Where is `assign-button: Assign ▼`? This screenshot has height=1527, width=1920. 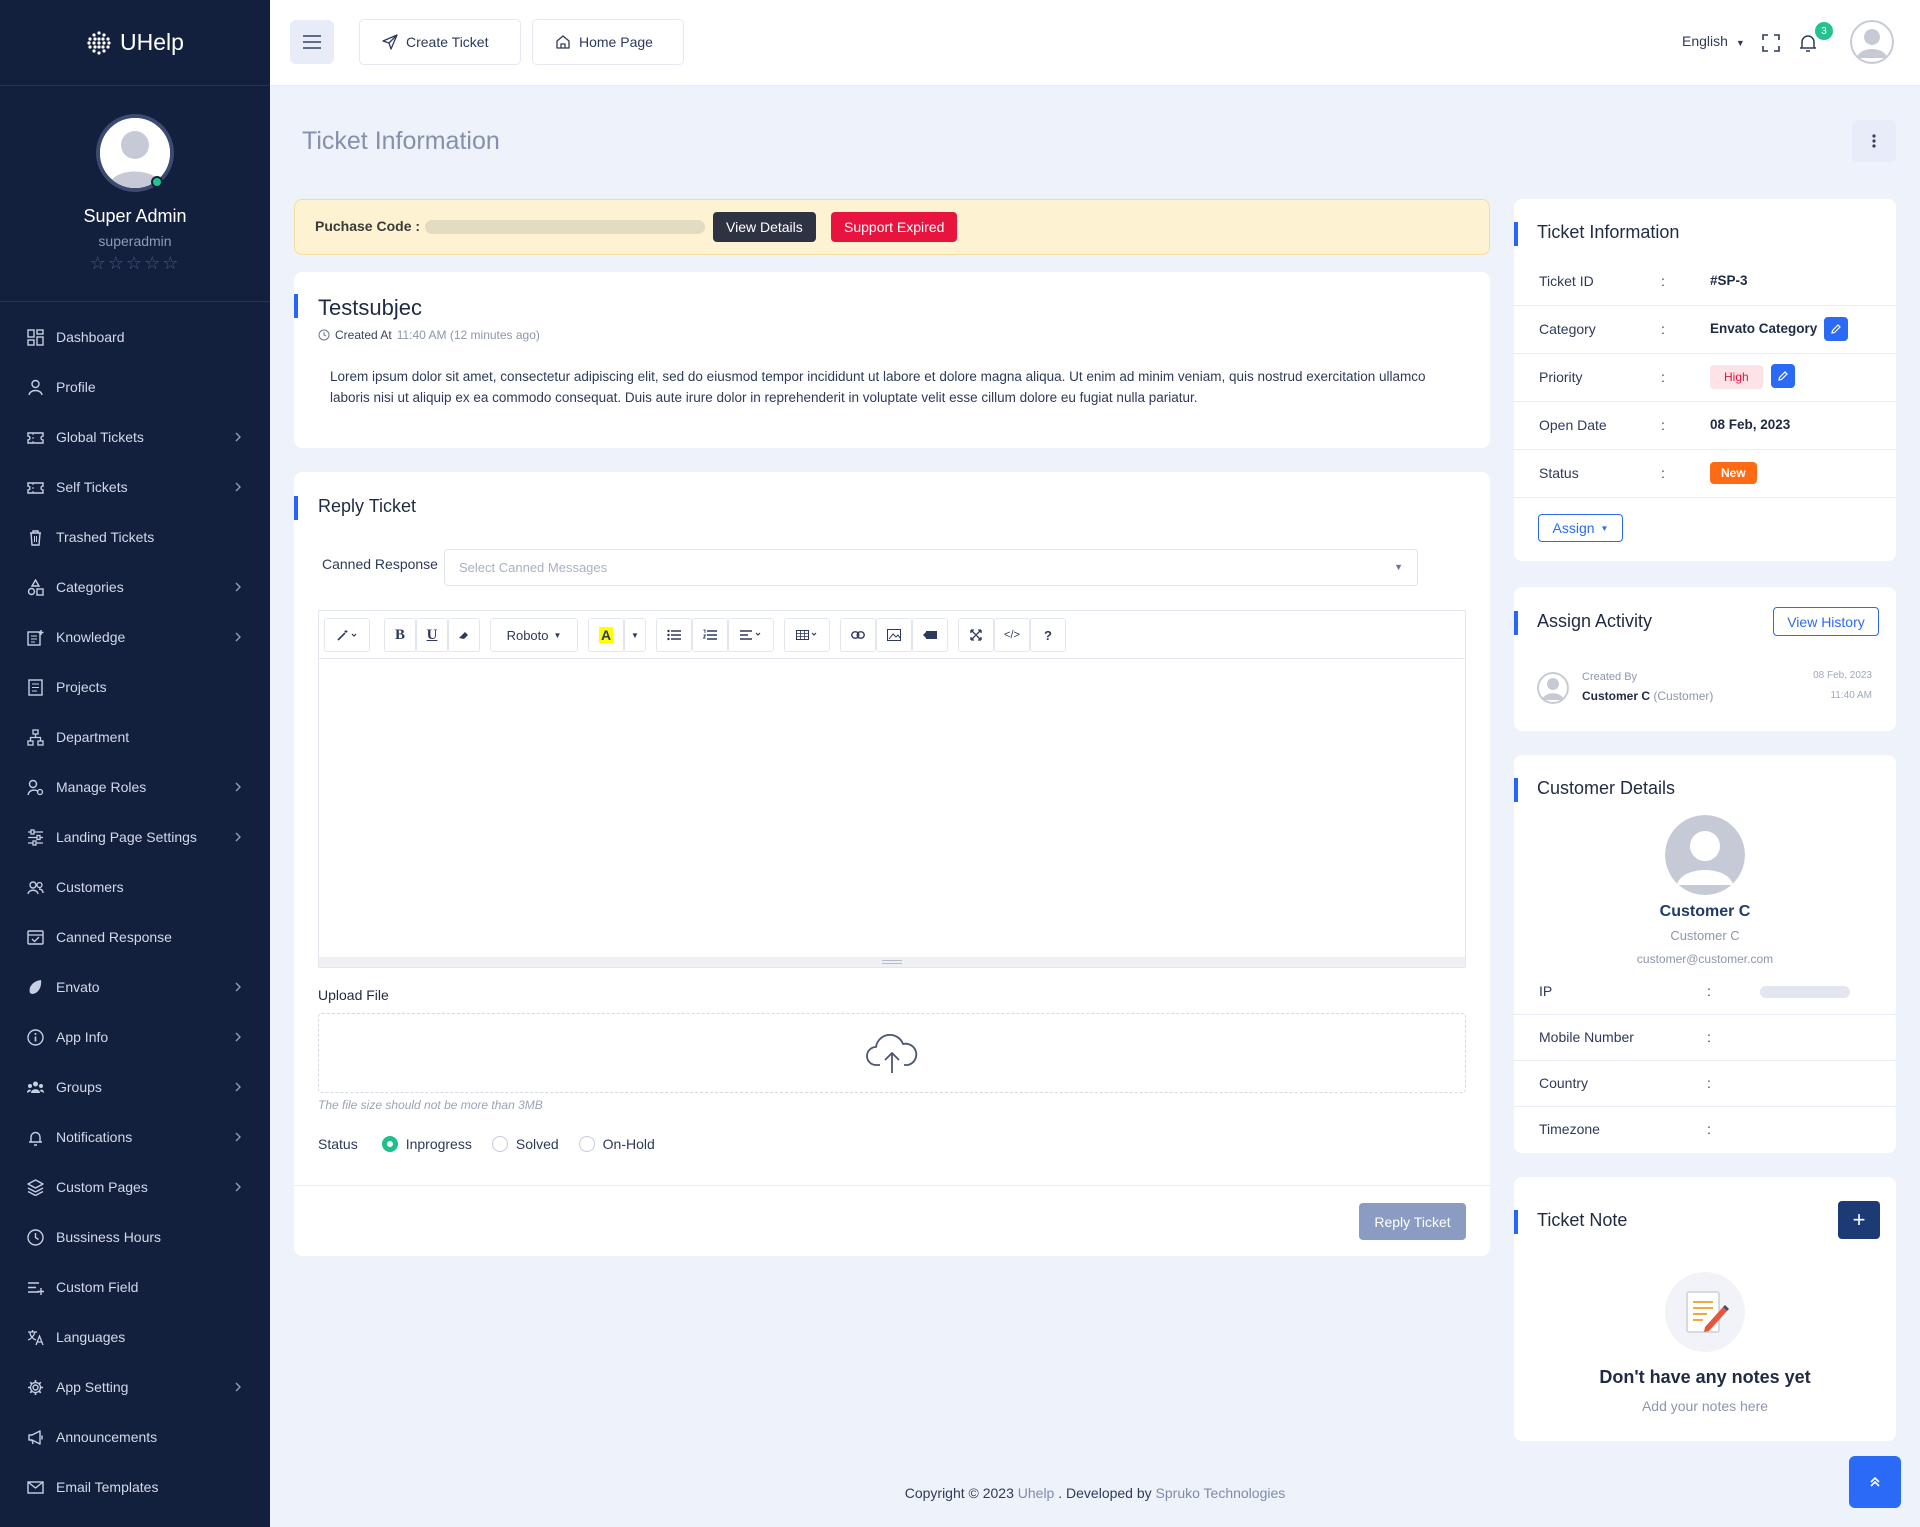 assign-button: Assign ▼ is located at coordinates (1580, 528).